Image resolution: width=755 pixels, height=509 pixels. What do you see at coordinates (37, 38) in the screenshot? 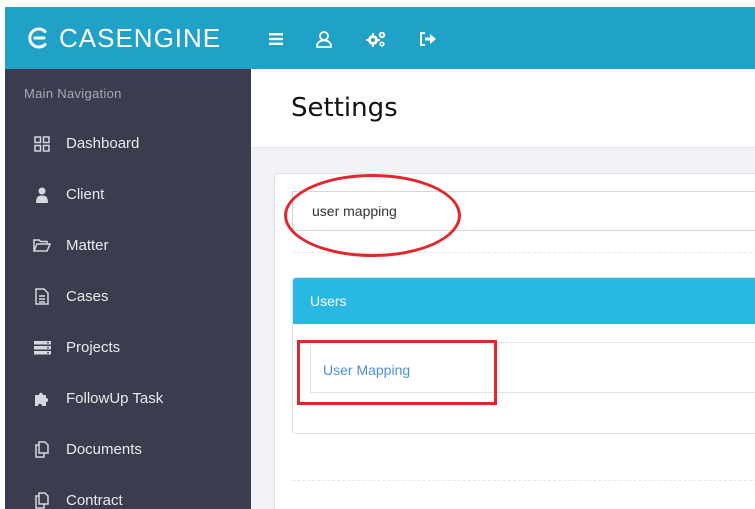
I see `casengine-logo-icon` at bounding box center [37, 38].